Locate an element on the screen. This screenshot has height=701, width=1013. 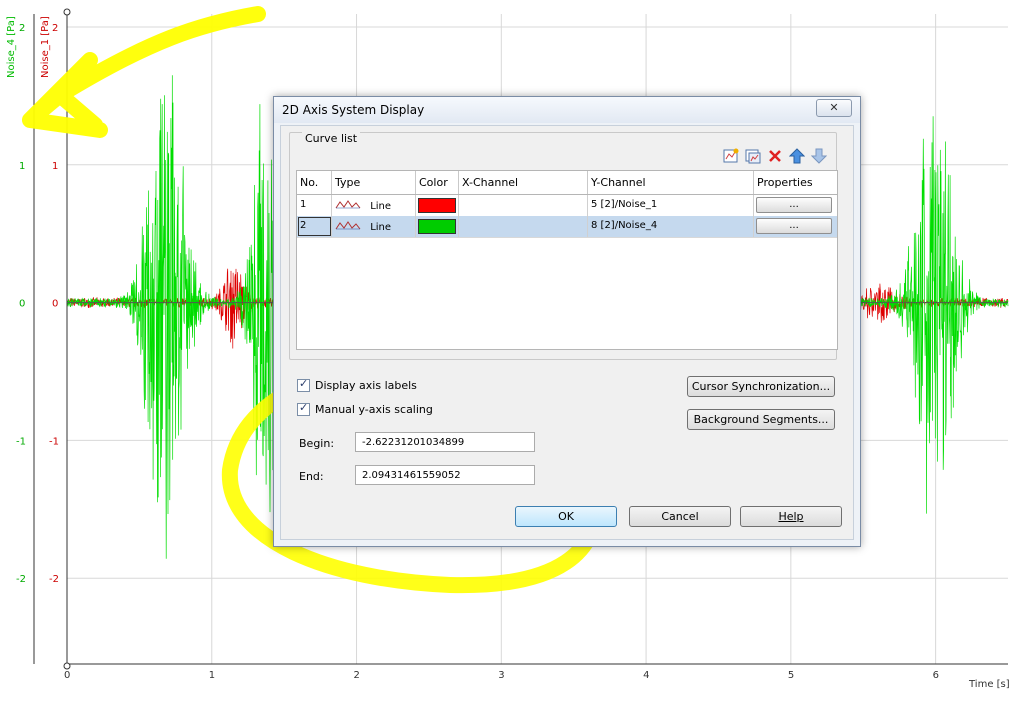
row-no: 1 is located at coordinates (314, 205).